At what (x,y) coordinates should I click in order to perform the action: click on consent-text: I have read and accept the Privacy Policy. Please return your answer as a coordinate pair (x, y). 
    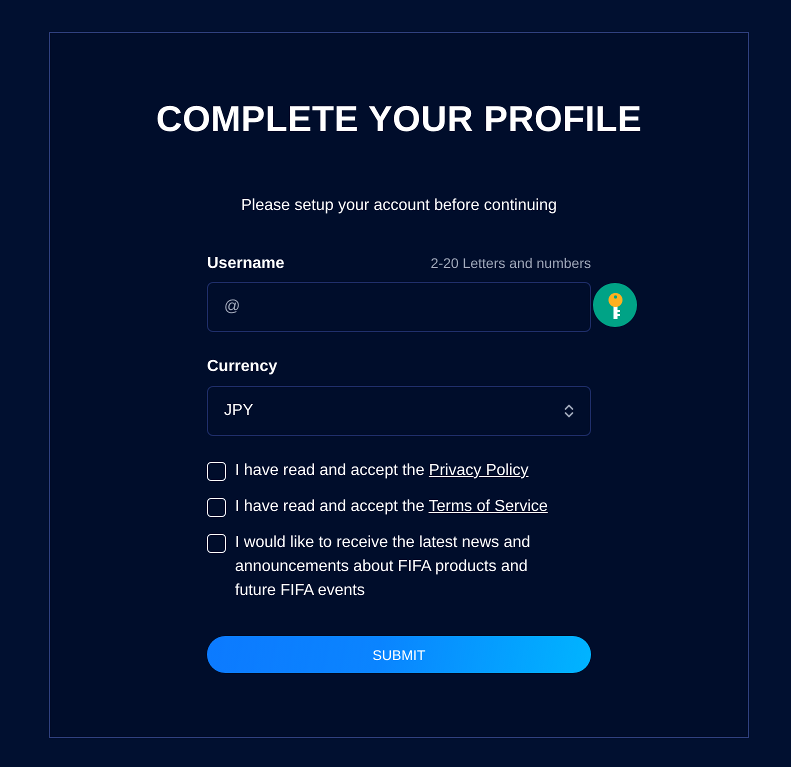
    Looking at the image, I should click on (381, 471).